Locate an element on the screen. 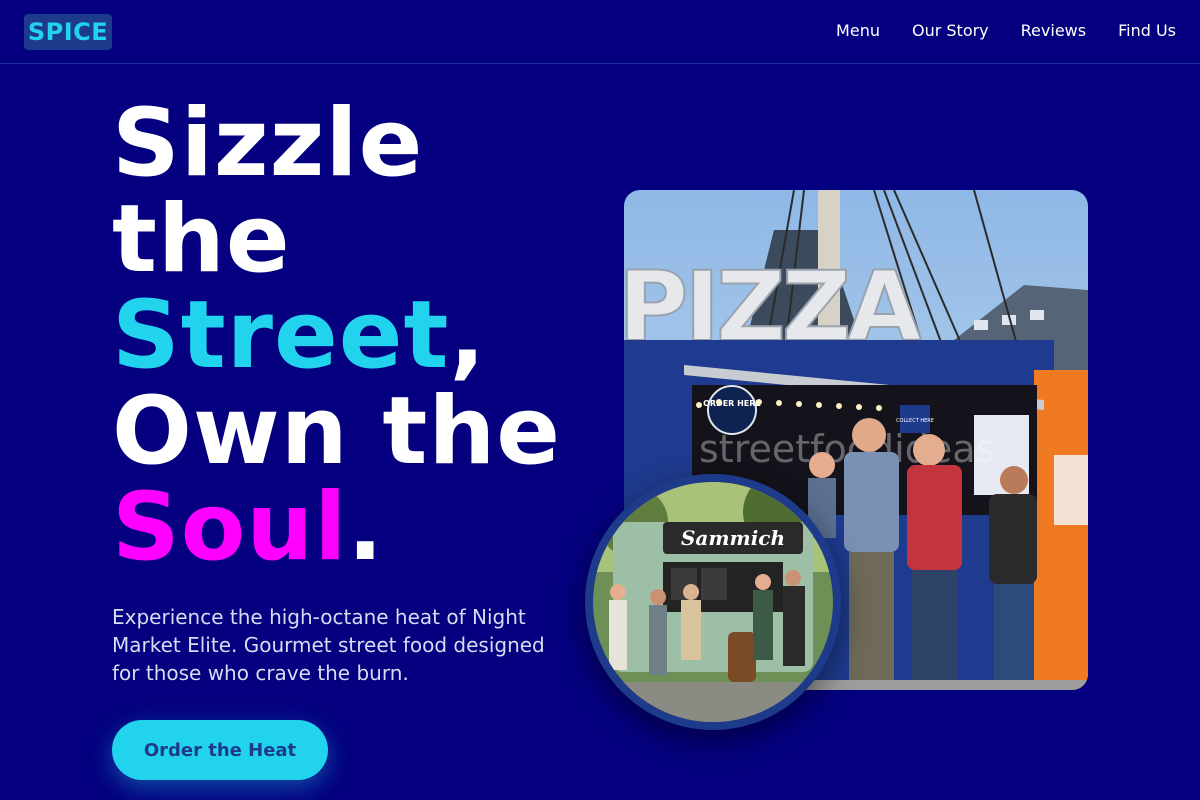 The height and width of the screenshot is (800, 1200). order-here-sign: ORDER HERE is located at coordinates (732, 403).